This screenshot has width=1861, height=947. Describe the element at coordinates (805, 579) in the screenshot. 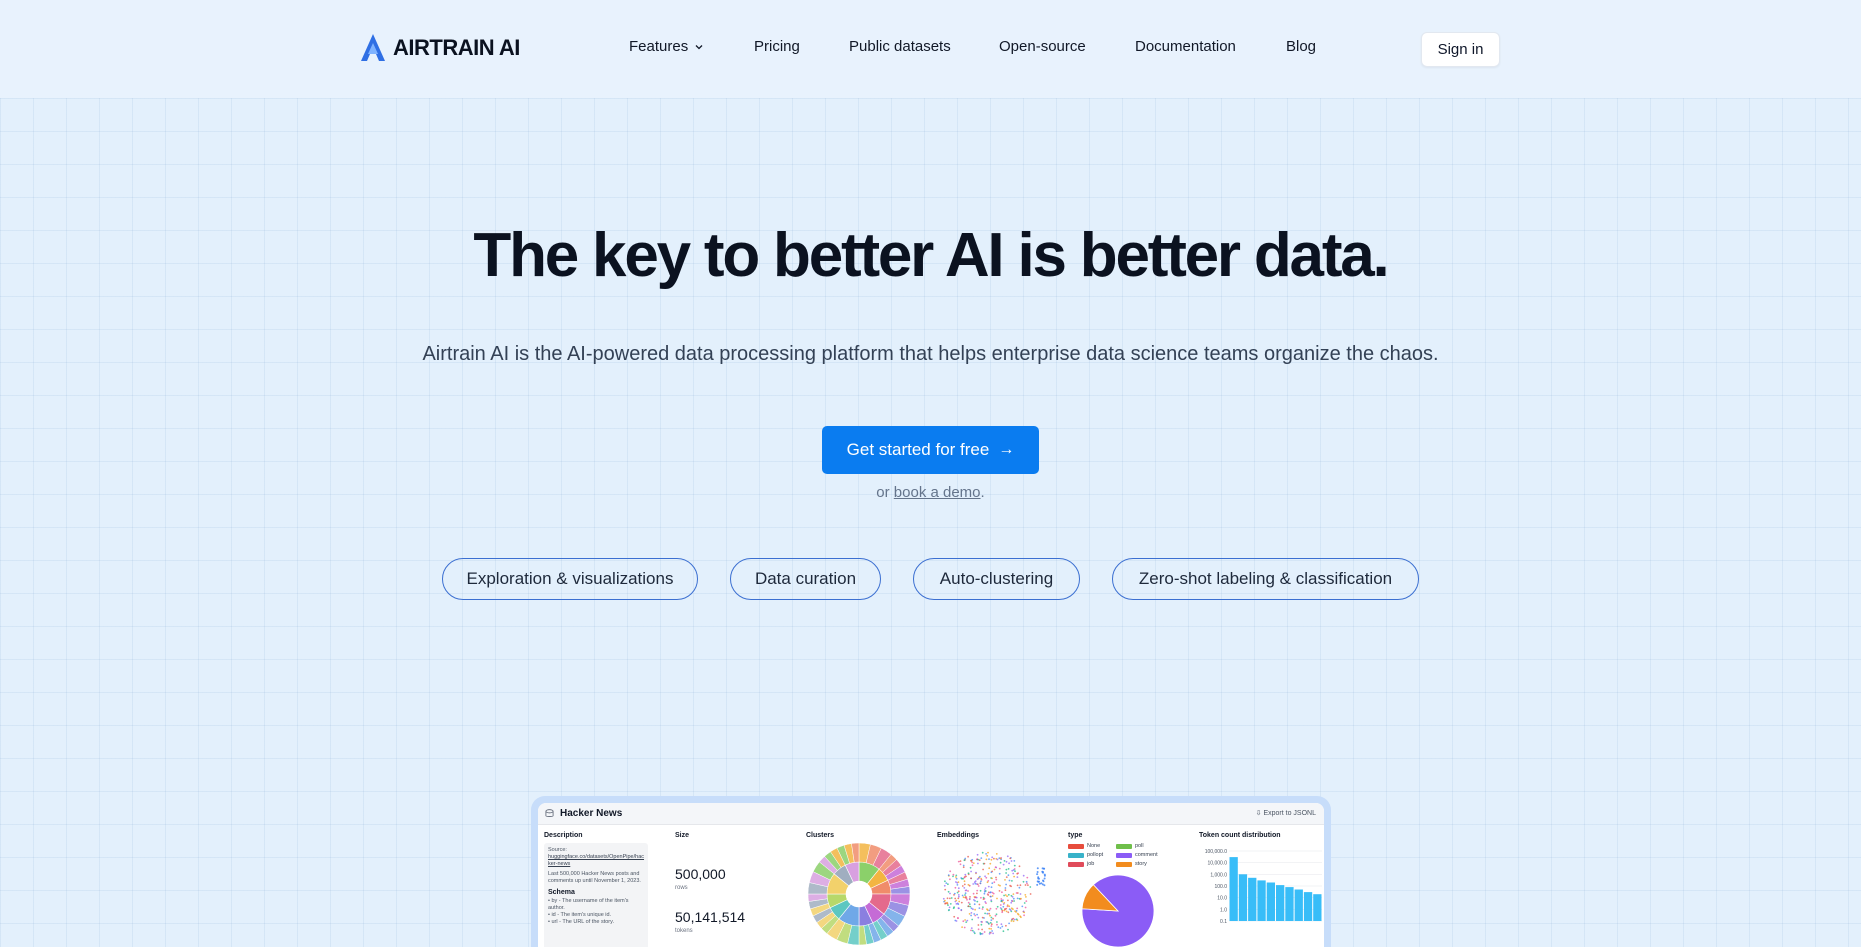

I see `pill-data-curation: Data curation` at that location.